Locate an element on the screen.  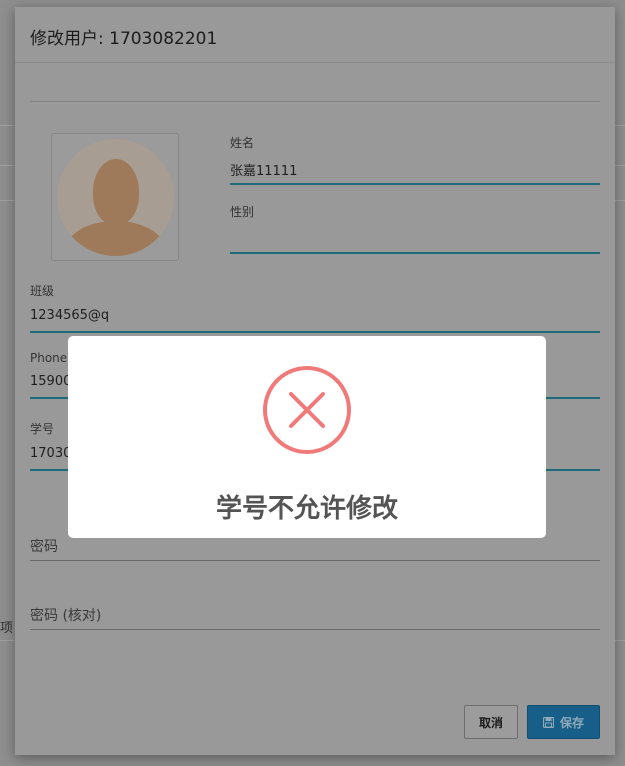
password-confirm-underline is located at coordinates (315, 629).